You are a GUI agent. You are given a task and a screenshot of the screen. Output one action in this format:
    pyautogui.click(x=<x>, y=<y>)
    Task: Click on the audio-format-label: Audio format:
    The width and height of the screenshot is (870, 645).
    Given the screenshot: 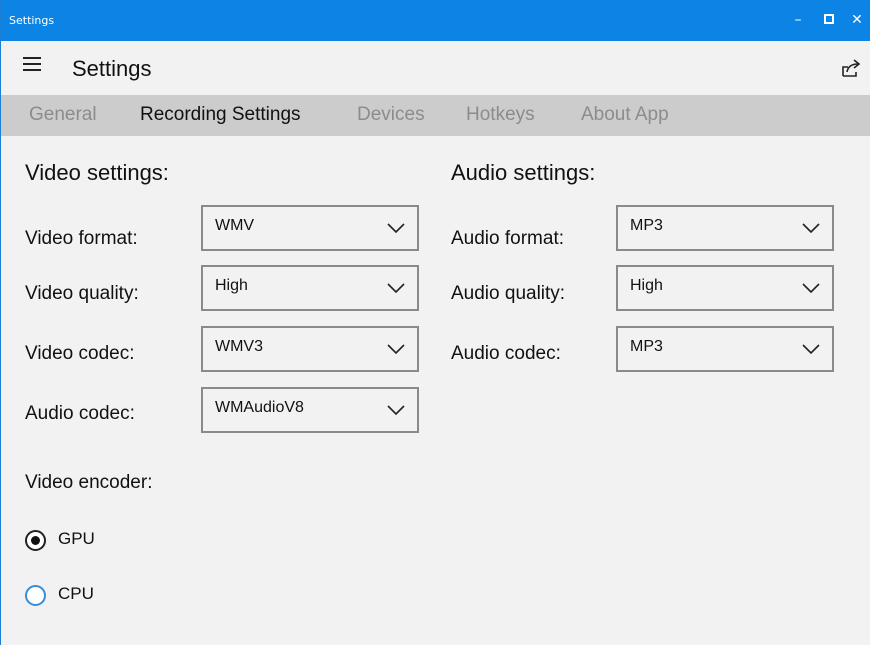 What is the action you would take?
    pyautogui.click(x=507, y=238)
    